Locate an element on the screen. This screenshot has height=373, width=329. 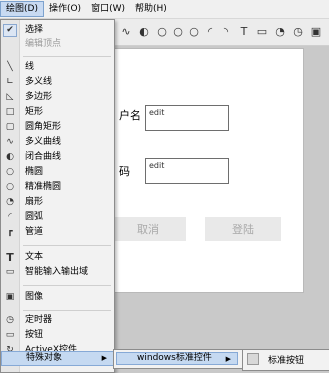
menu-item-sector: ◔ 扇形 is located at coordinates (57, 202).